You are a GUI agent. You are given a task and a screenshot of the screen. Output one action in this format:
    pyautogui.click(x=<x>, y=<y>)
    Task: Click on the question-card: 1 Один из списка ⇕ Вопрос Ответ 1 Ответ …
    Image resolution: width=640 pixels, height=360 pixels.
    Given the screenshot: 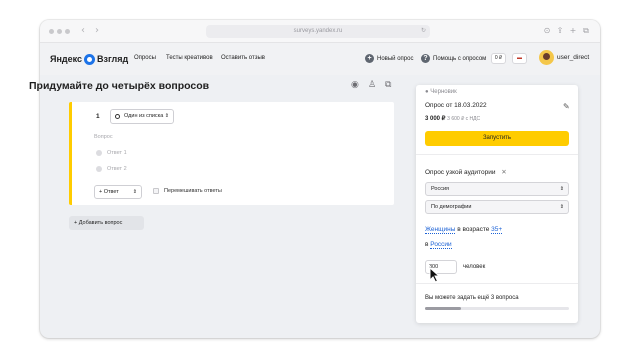 What is the action you would take?
    pyautogui.click(x=231, y=153)
    